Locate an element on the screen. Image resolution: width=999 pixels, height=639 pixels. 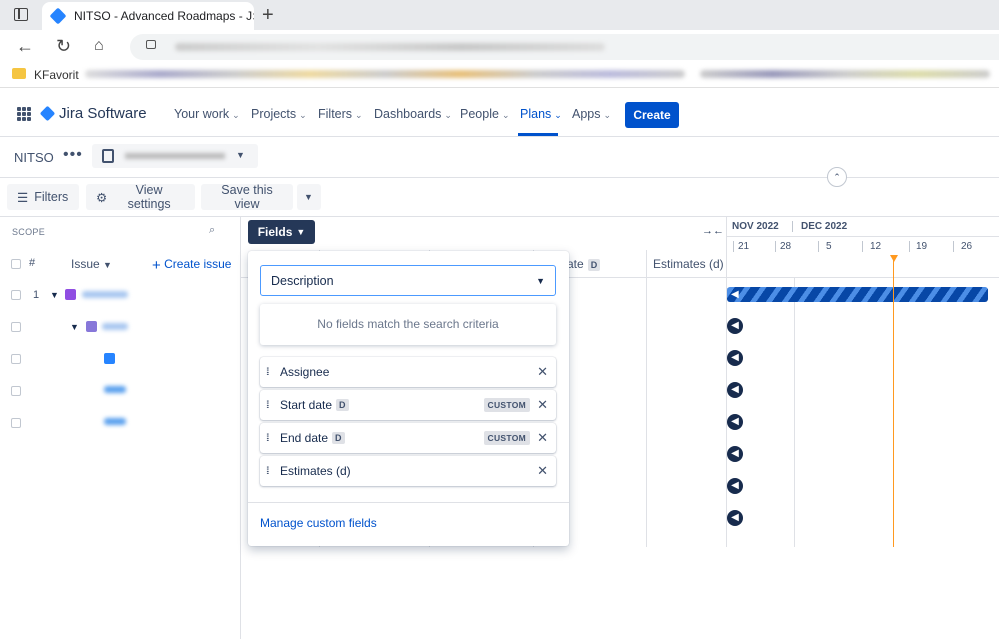
create-issue-button: + Create issue is located at coordinates (191, 265).